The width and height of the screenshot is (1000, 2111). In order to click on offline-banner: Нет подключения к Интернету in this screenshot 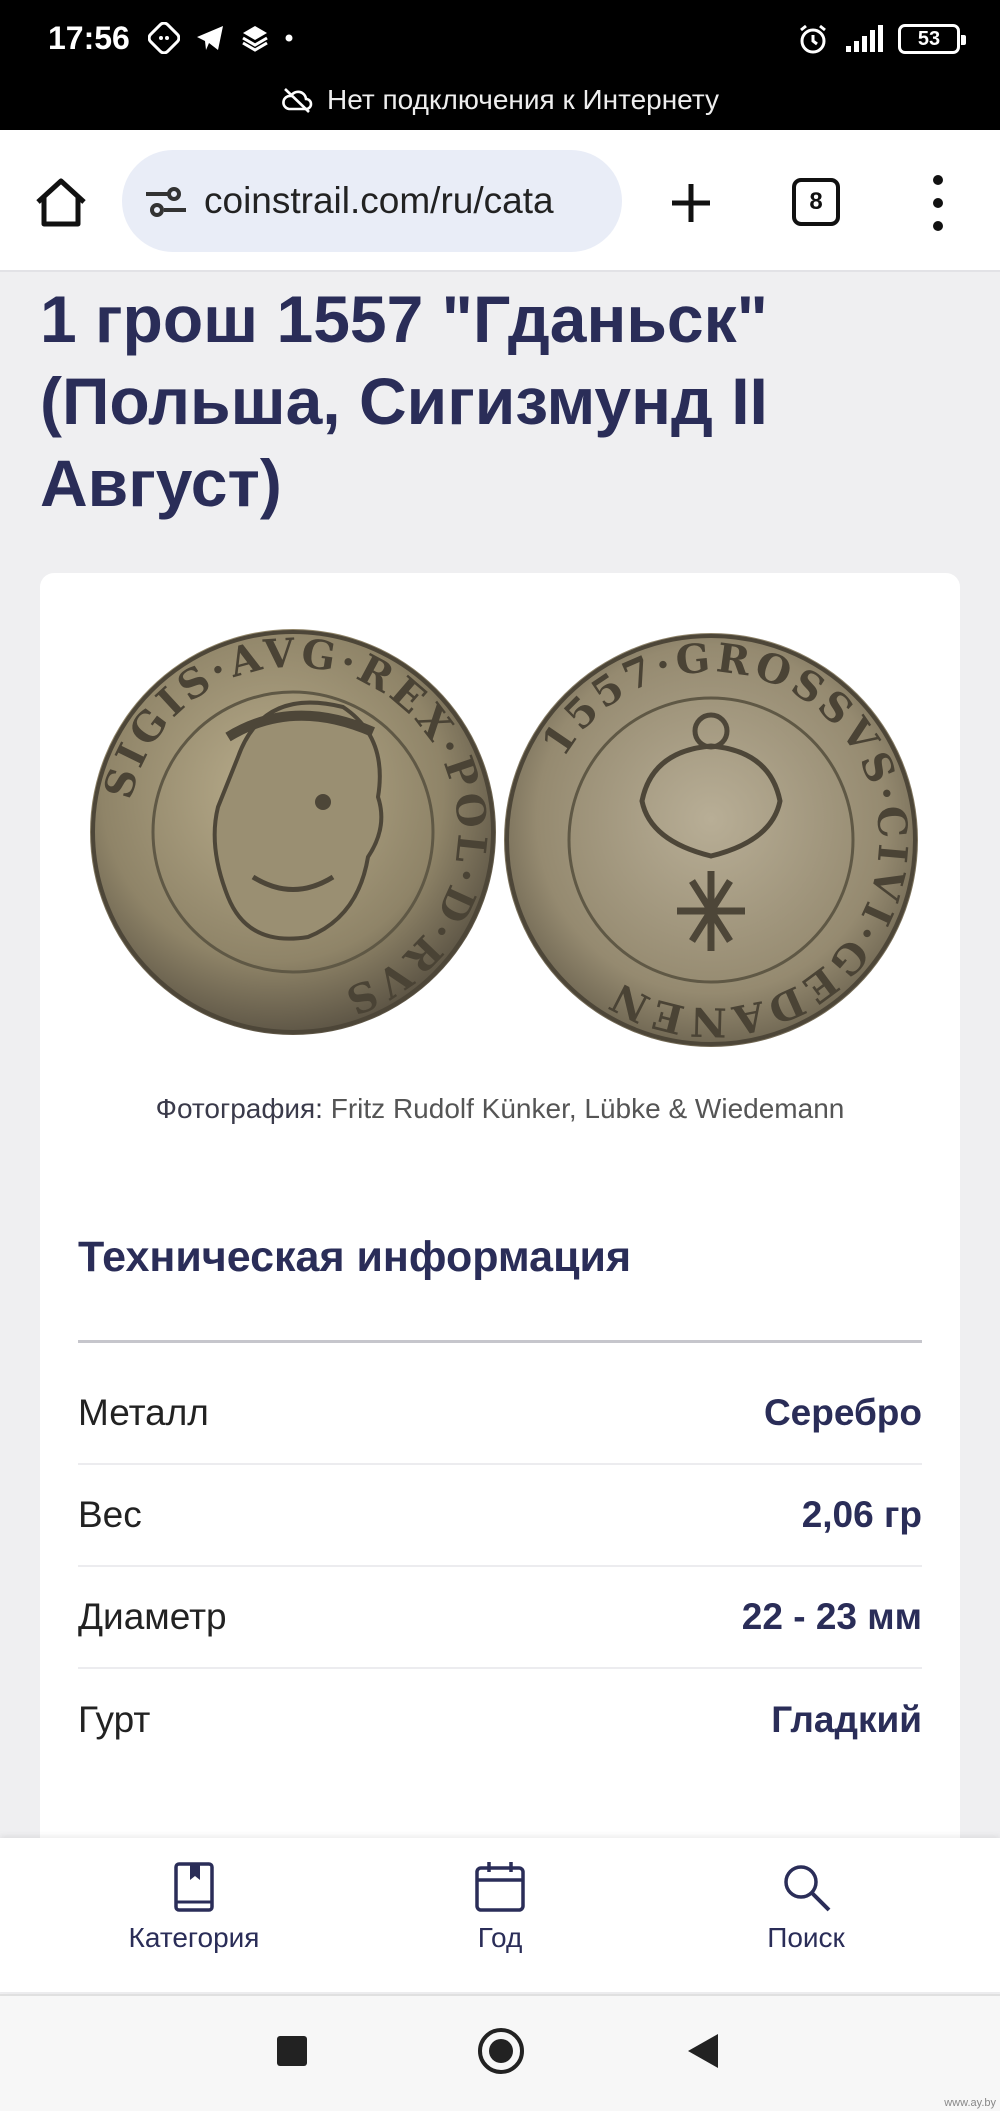, I will do `click(500, 100)`.